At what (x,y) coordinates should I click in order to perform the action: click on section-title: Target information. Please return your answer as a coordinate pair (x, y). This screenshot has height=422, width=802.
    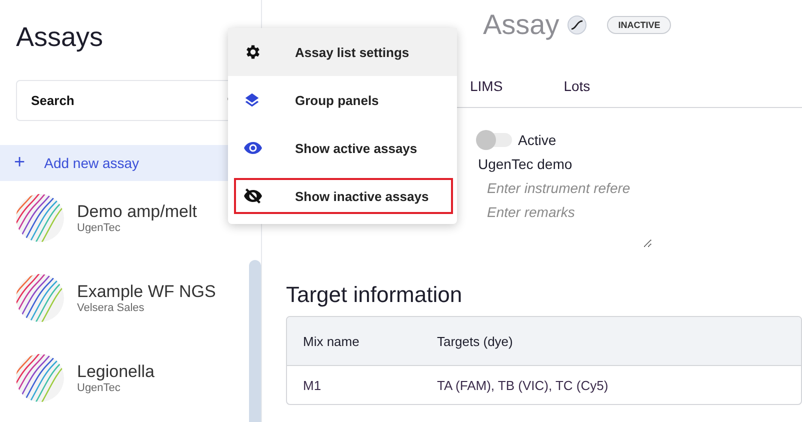
    Looking at the image, I should click on (375, 295).